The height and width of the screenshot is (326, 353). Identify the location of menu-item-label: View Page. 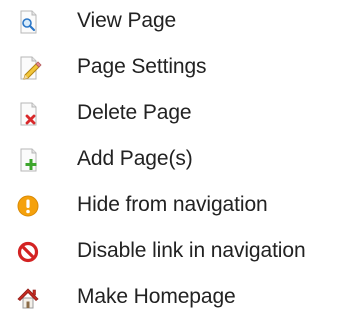
(127, 20).